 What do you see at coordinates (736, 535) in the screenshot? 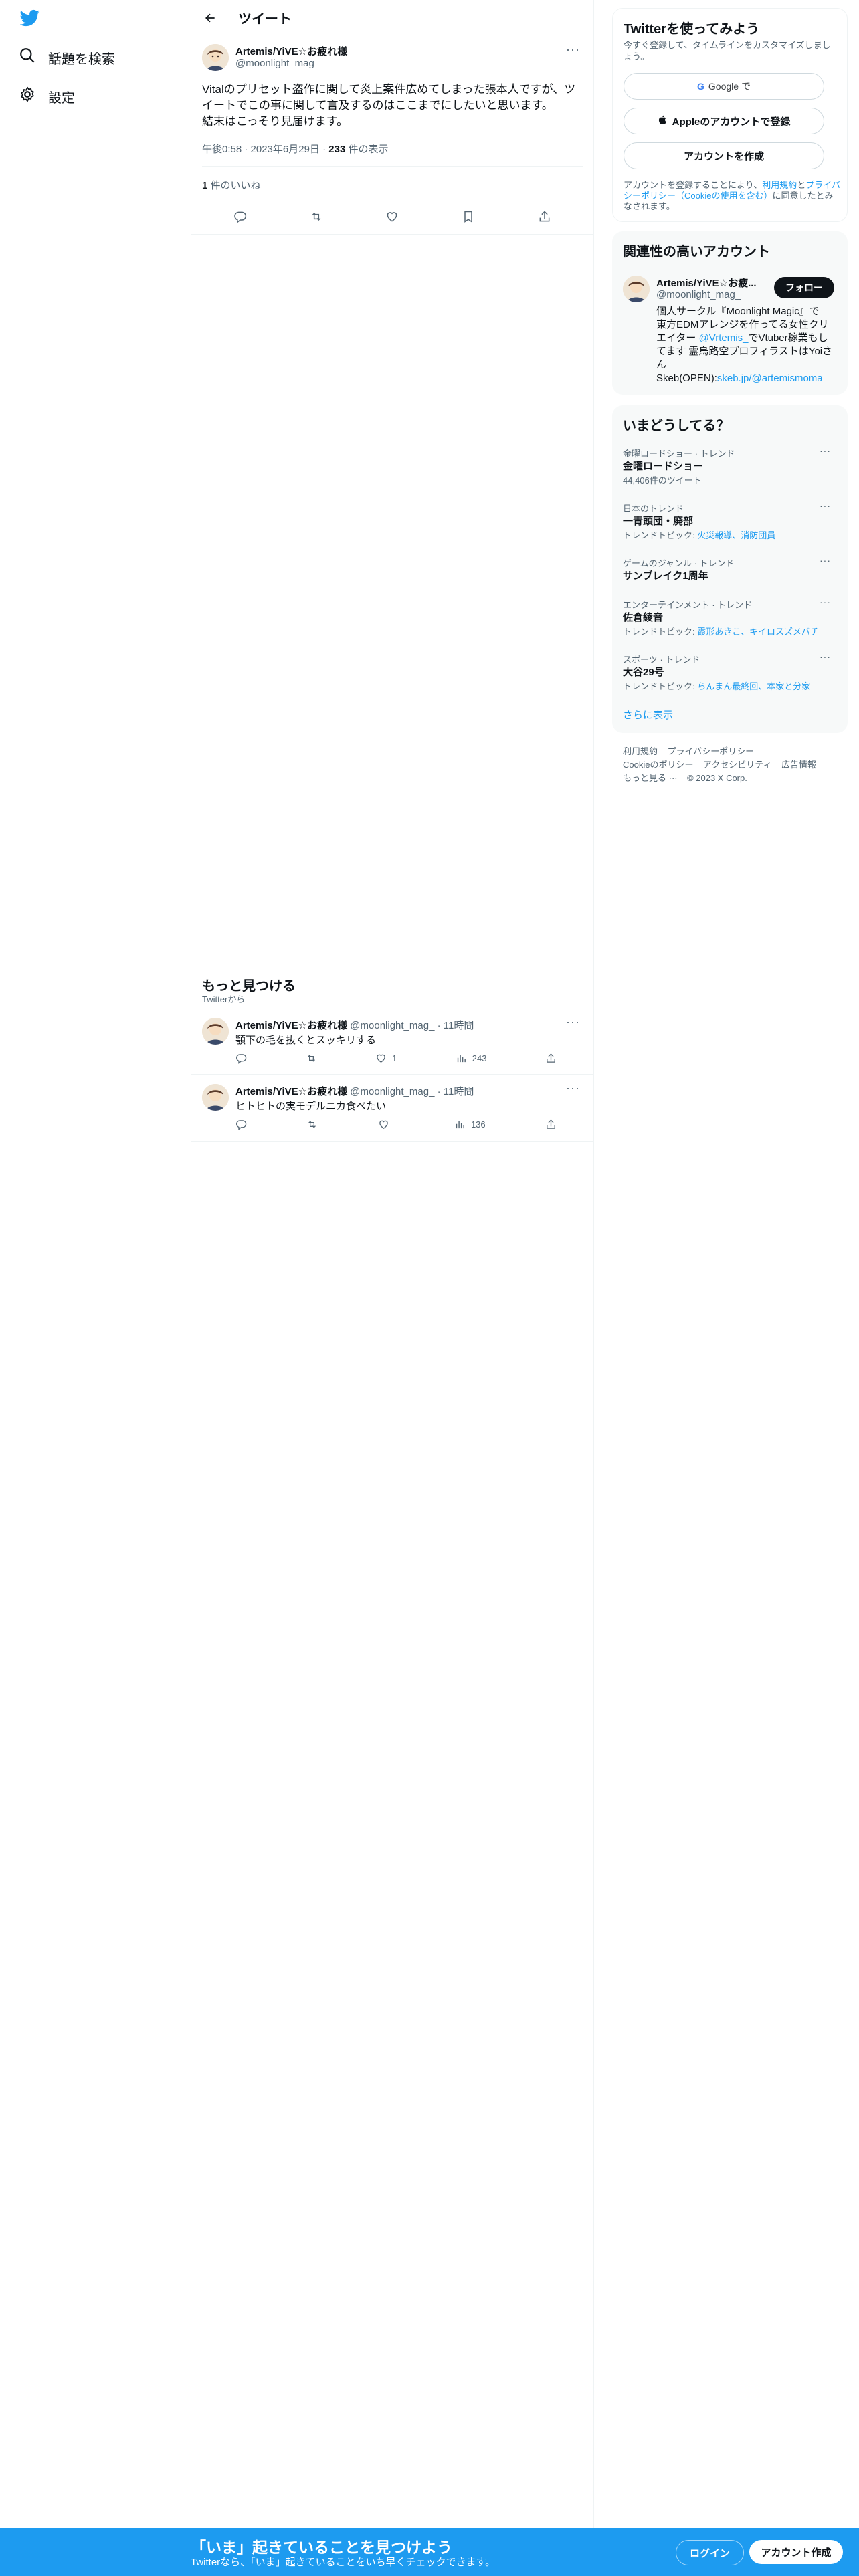
I see `trend-sub-links: 火災報導、消防団員` at bounding box center [736, 535].